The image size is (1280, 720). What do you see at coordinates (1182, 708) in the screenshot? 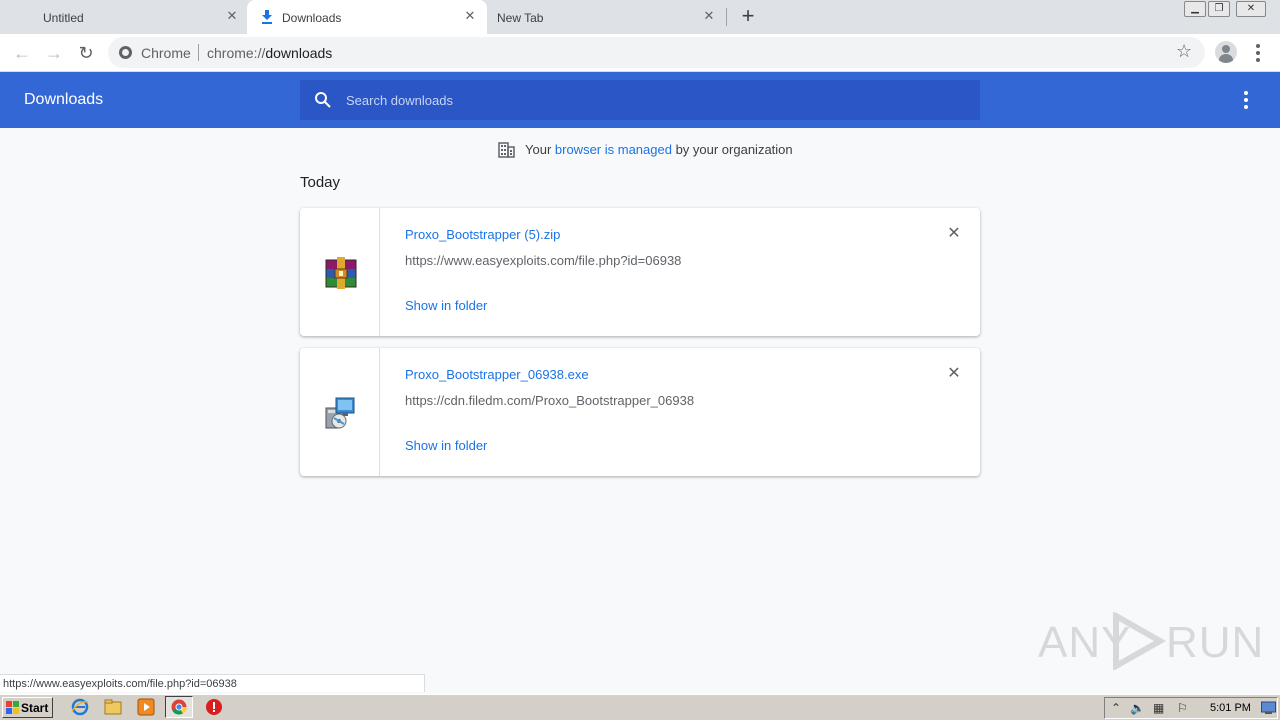
I see `action-center-flag-icon: ⚐` at bounding box center [1182, 708].